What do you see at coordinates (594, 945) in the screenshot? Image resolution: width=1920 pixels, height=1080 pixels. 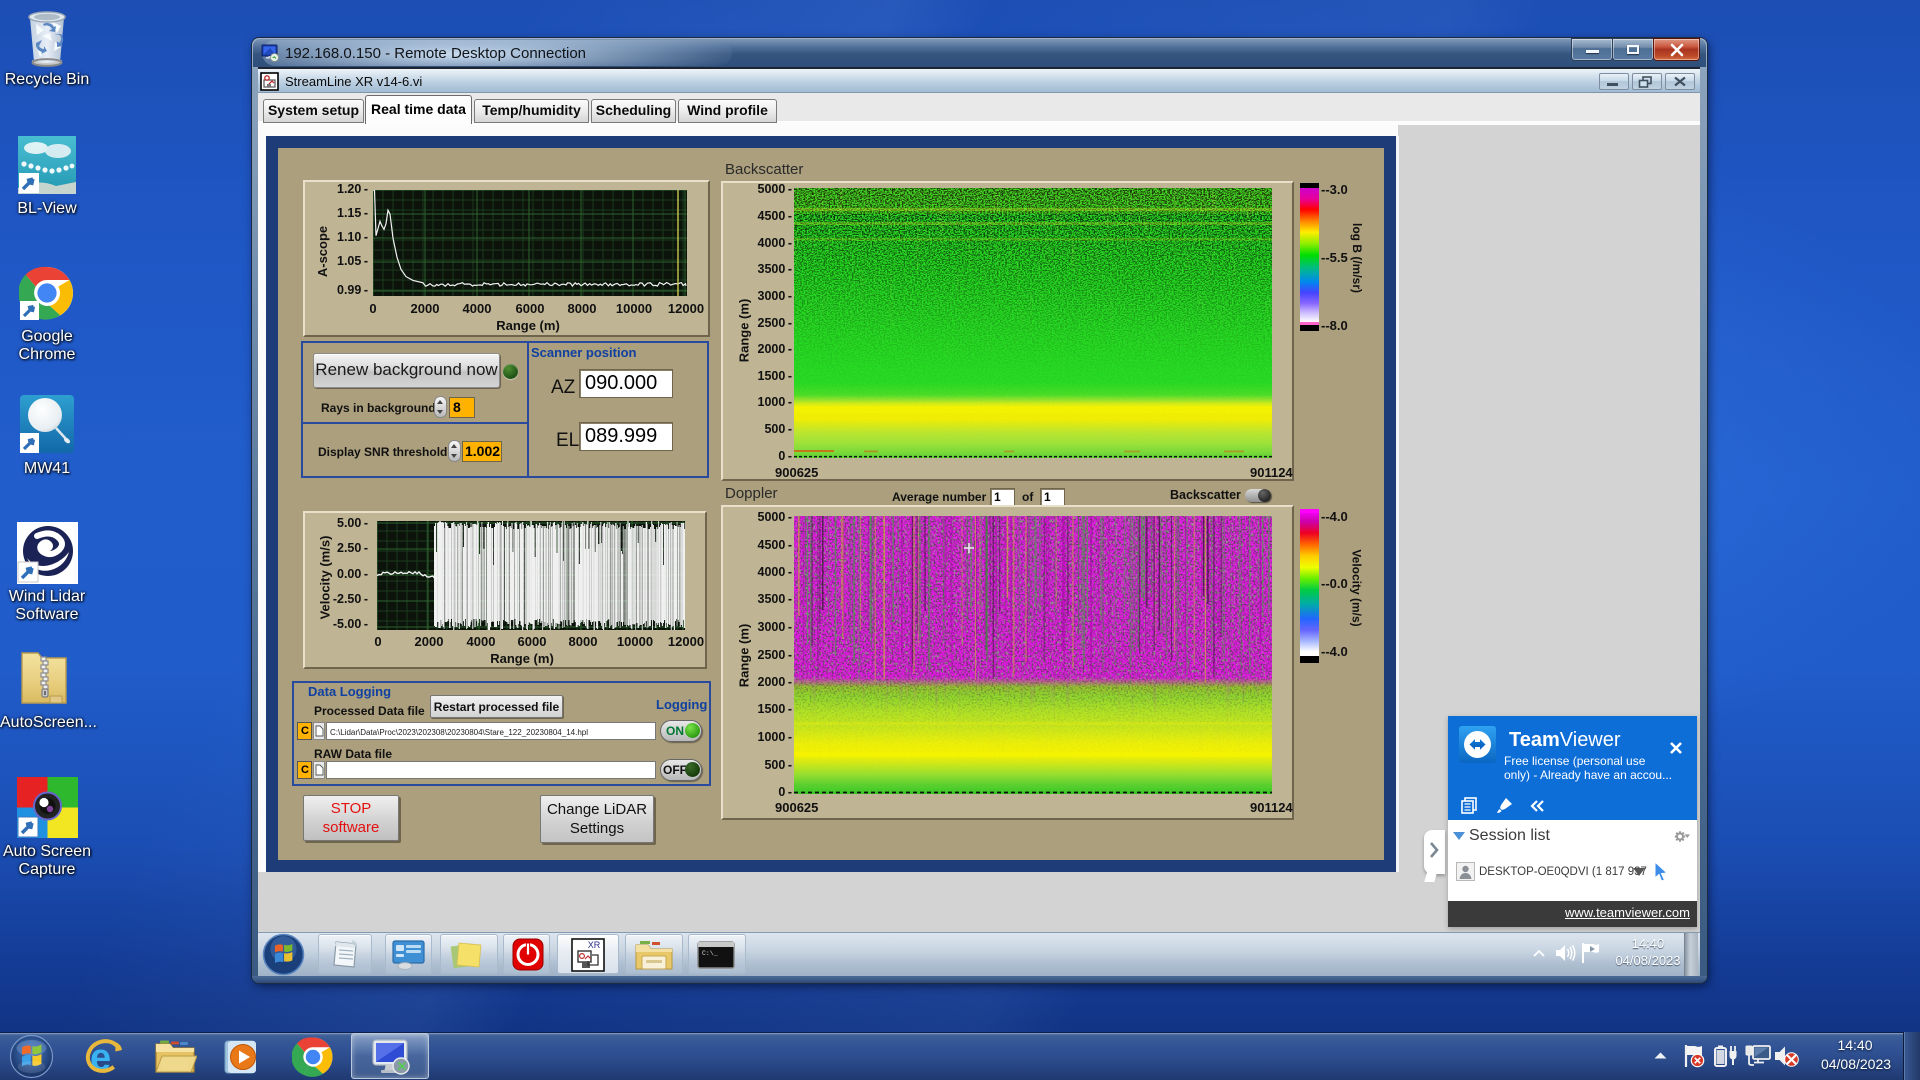 I see `svg-text: XR` at bounding box center [594, 945].